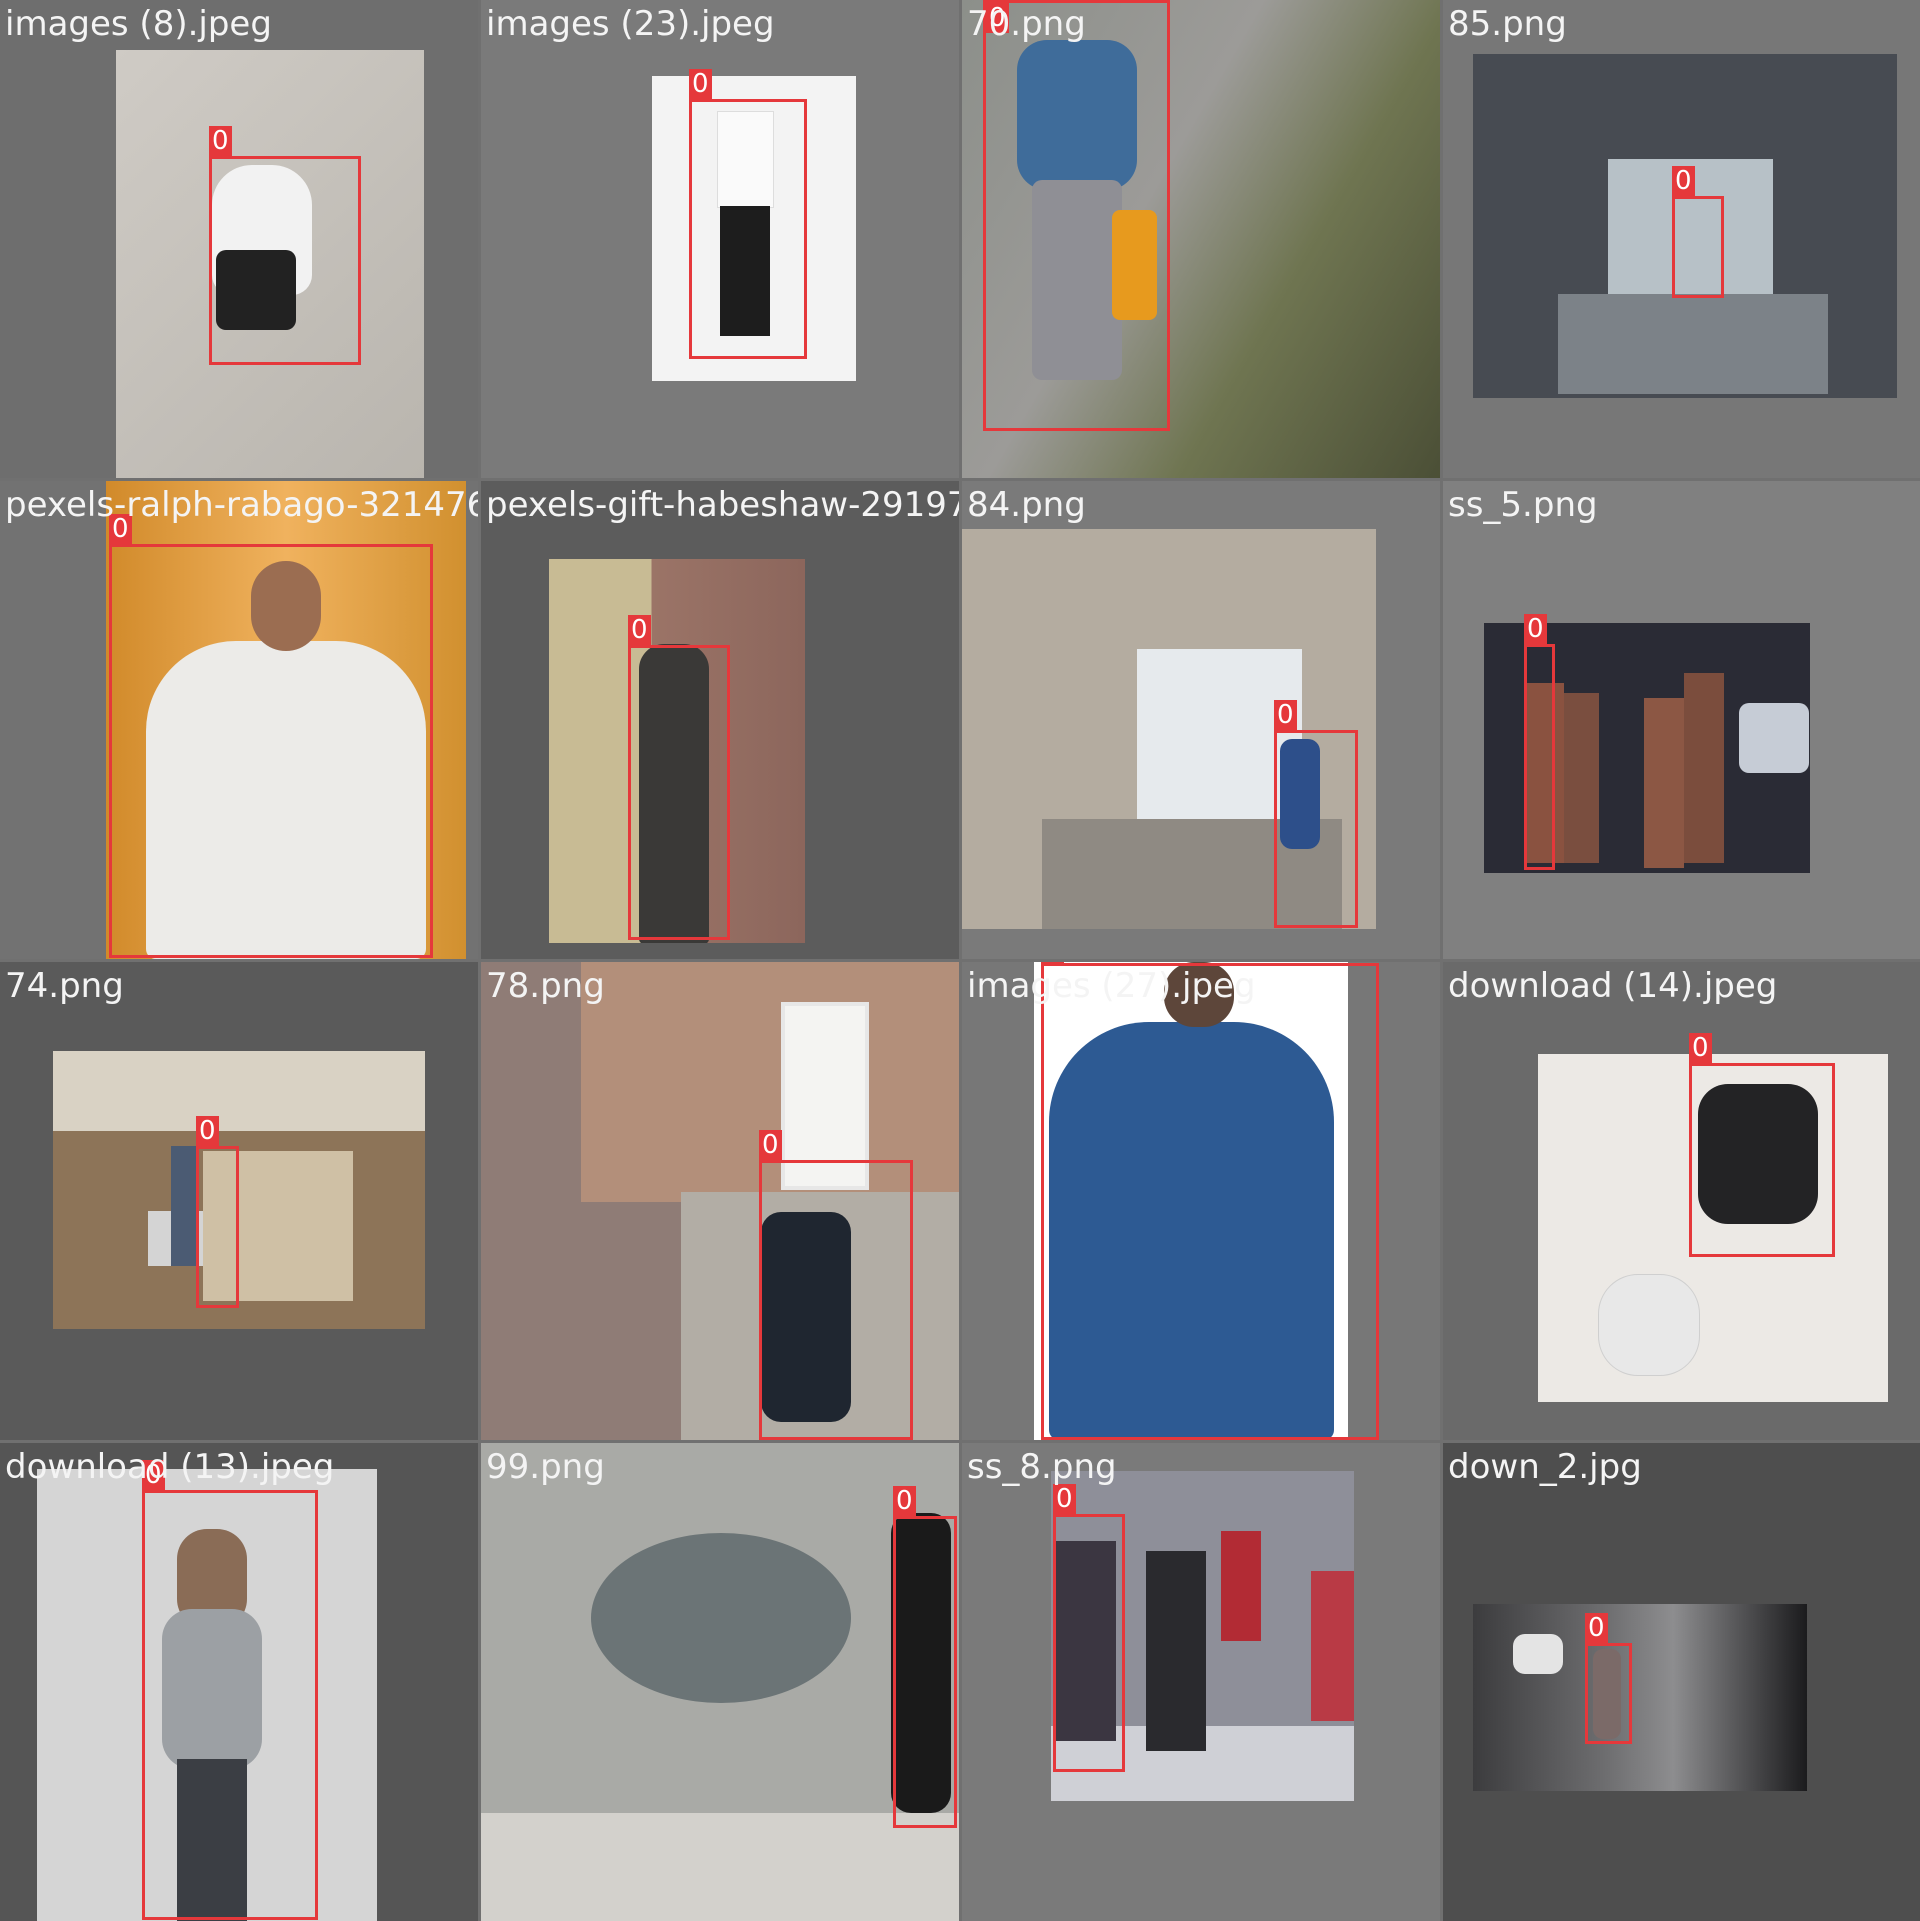 The height and width of the screenshot is (1921, 1920). What do you see at coordinates (720, 1201) in the screenshot?
I see `tile-78: 78.png 0` at bounding box center [720, 1201].